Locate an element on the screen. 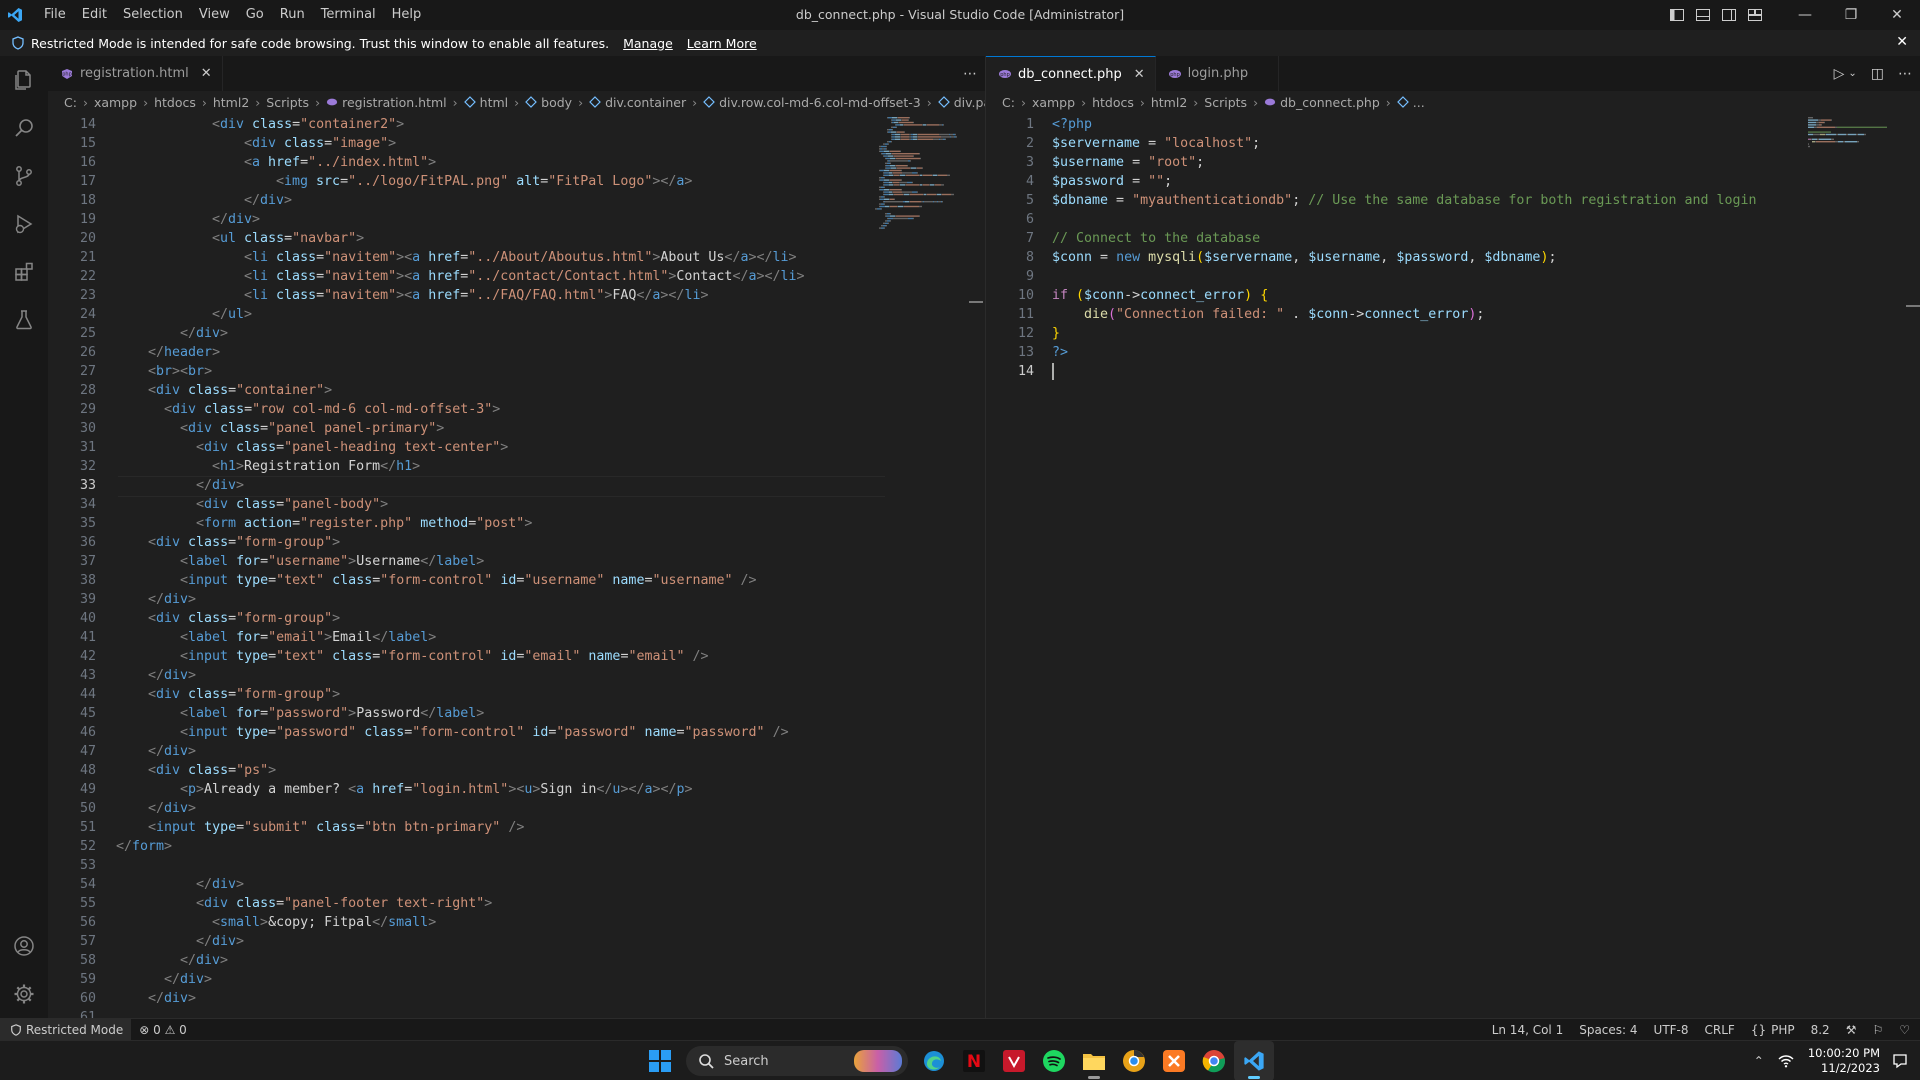  tools-icon: ⚒ is located at coordinates (1851, 1030).